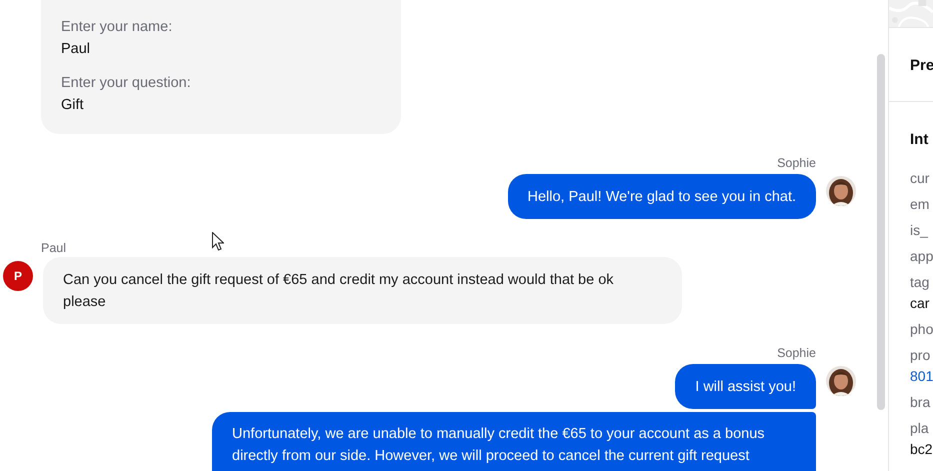 This screenshot has height=471, width=933. What do you see at coordinates (921, 256) in the screenshot?
I see `property-label: app` at bounding box center [921, 256].